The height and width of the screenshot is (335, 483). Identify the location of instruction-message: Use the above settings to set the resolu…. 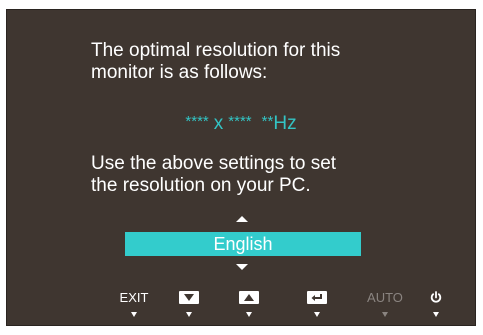
(256, 175).